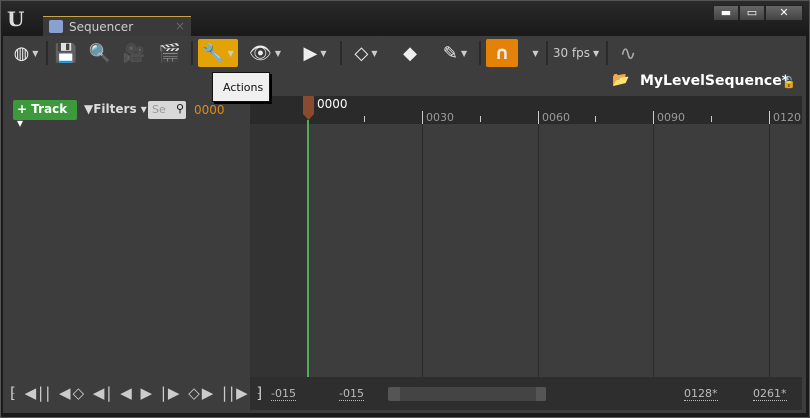  What do you see at coordinates (213, 53) in the screenshot?
I see `wrench-icon: 🔧` at bounding box center [213, 53].